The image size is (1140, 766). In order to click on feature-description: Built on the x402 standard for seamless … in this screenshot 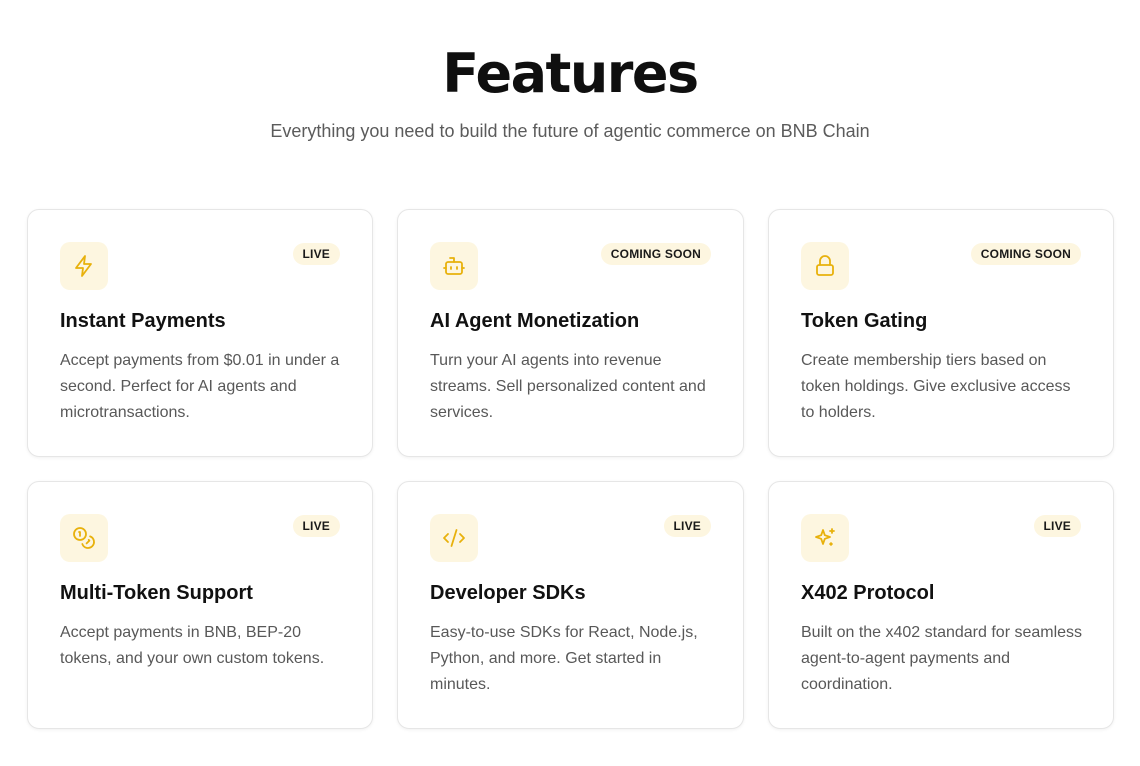, I will do `click(942, 658)`.